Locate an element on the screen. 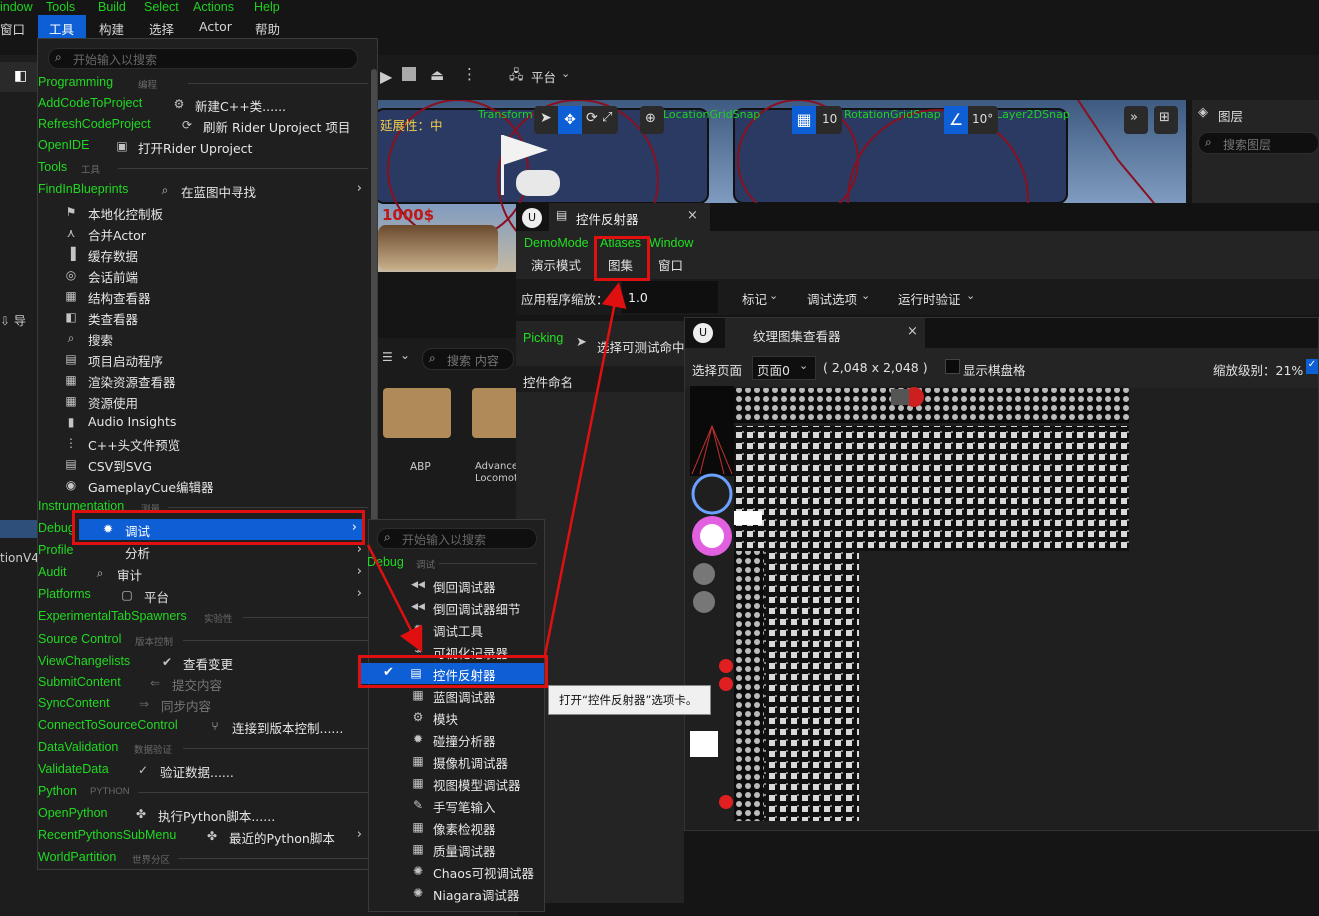  menu-demomode: 演示模式 is located at coordinates (556, 264).